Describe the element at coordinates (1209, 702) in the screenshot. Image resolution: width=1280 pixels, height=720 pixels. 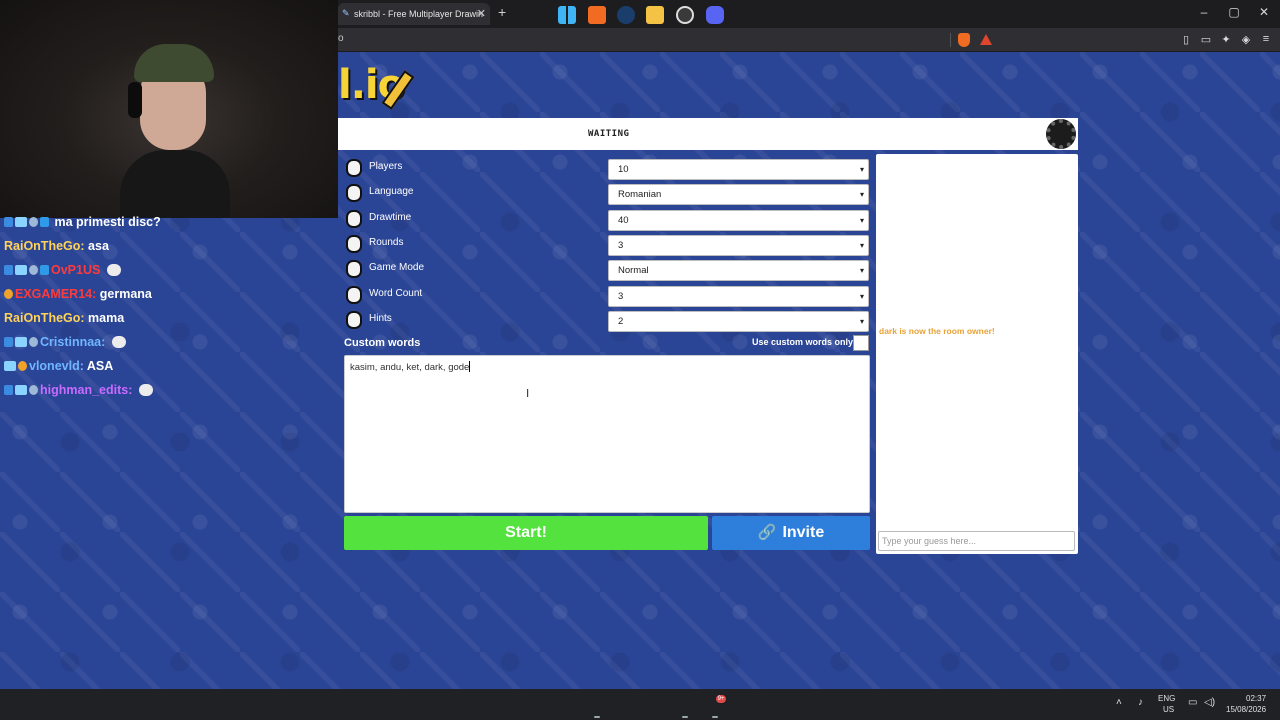
I see `volume-icon: ◁)` at that location.